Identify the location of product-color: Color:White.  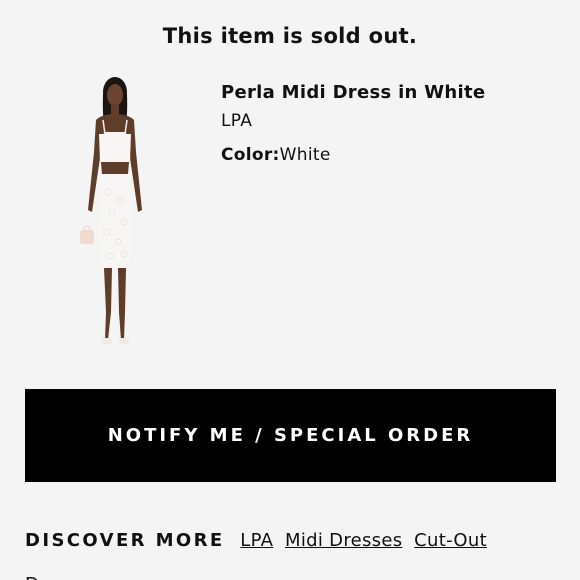
(353, 155).